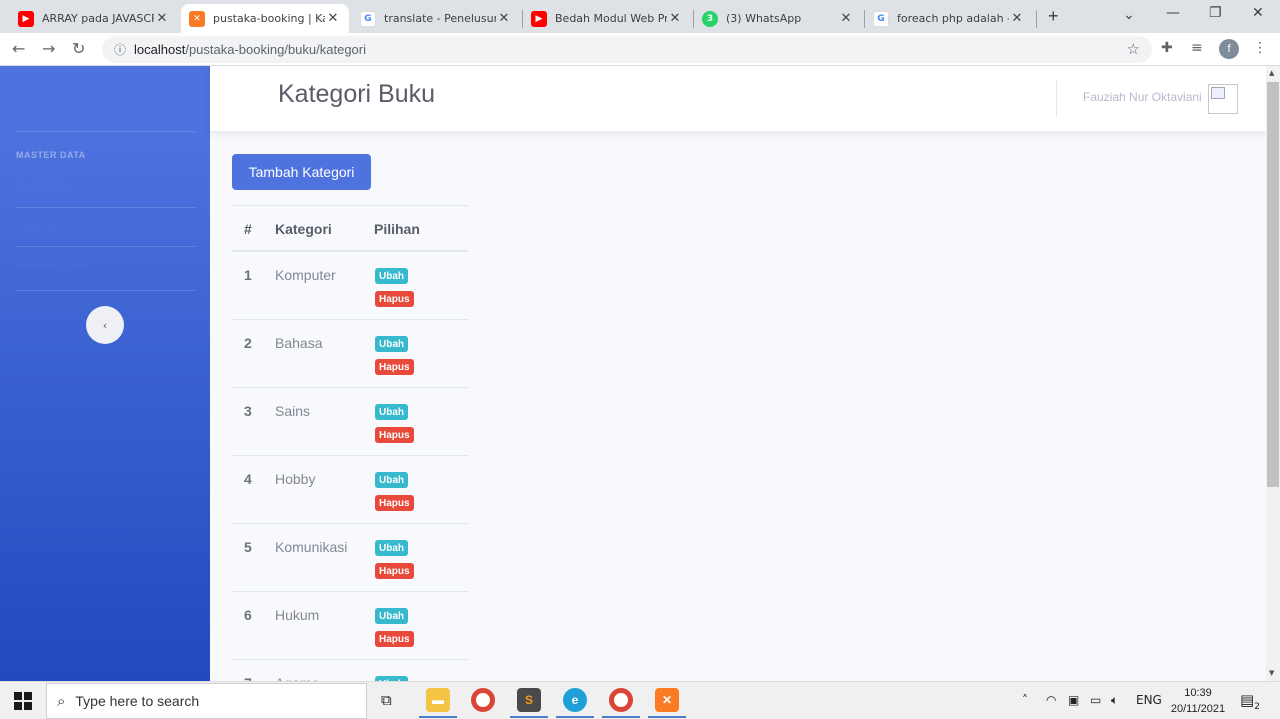  Describe the element at coordinates (265, 18) in the screenshot. I see `tab-pustaka-booking: ✕ pustaka-booking | Kategori ✕` at that location.